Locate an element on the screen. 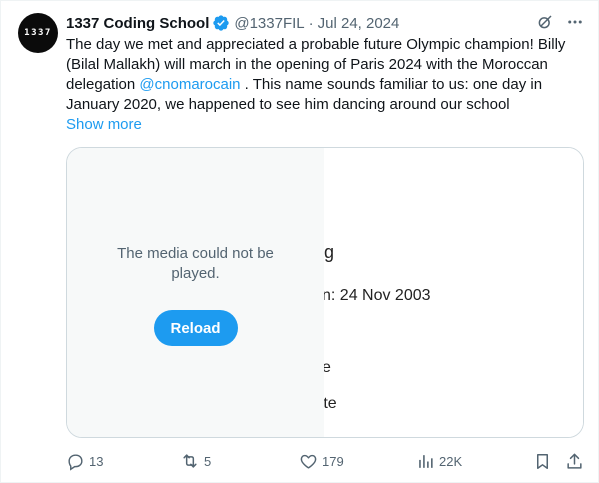 Image resolution: width=599 pixels, height=483 pixels. frame-text-fragment: n: 24 Nov 2003 is located at coordinates (376, 295).